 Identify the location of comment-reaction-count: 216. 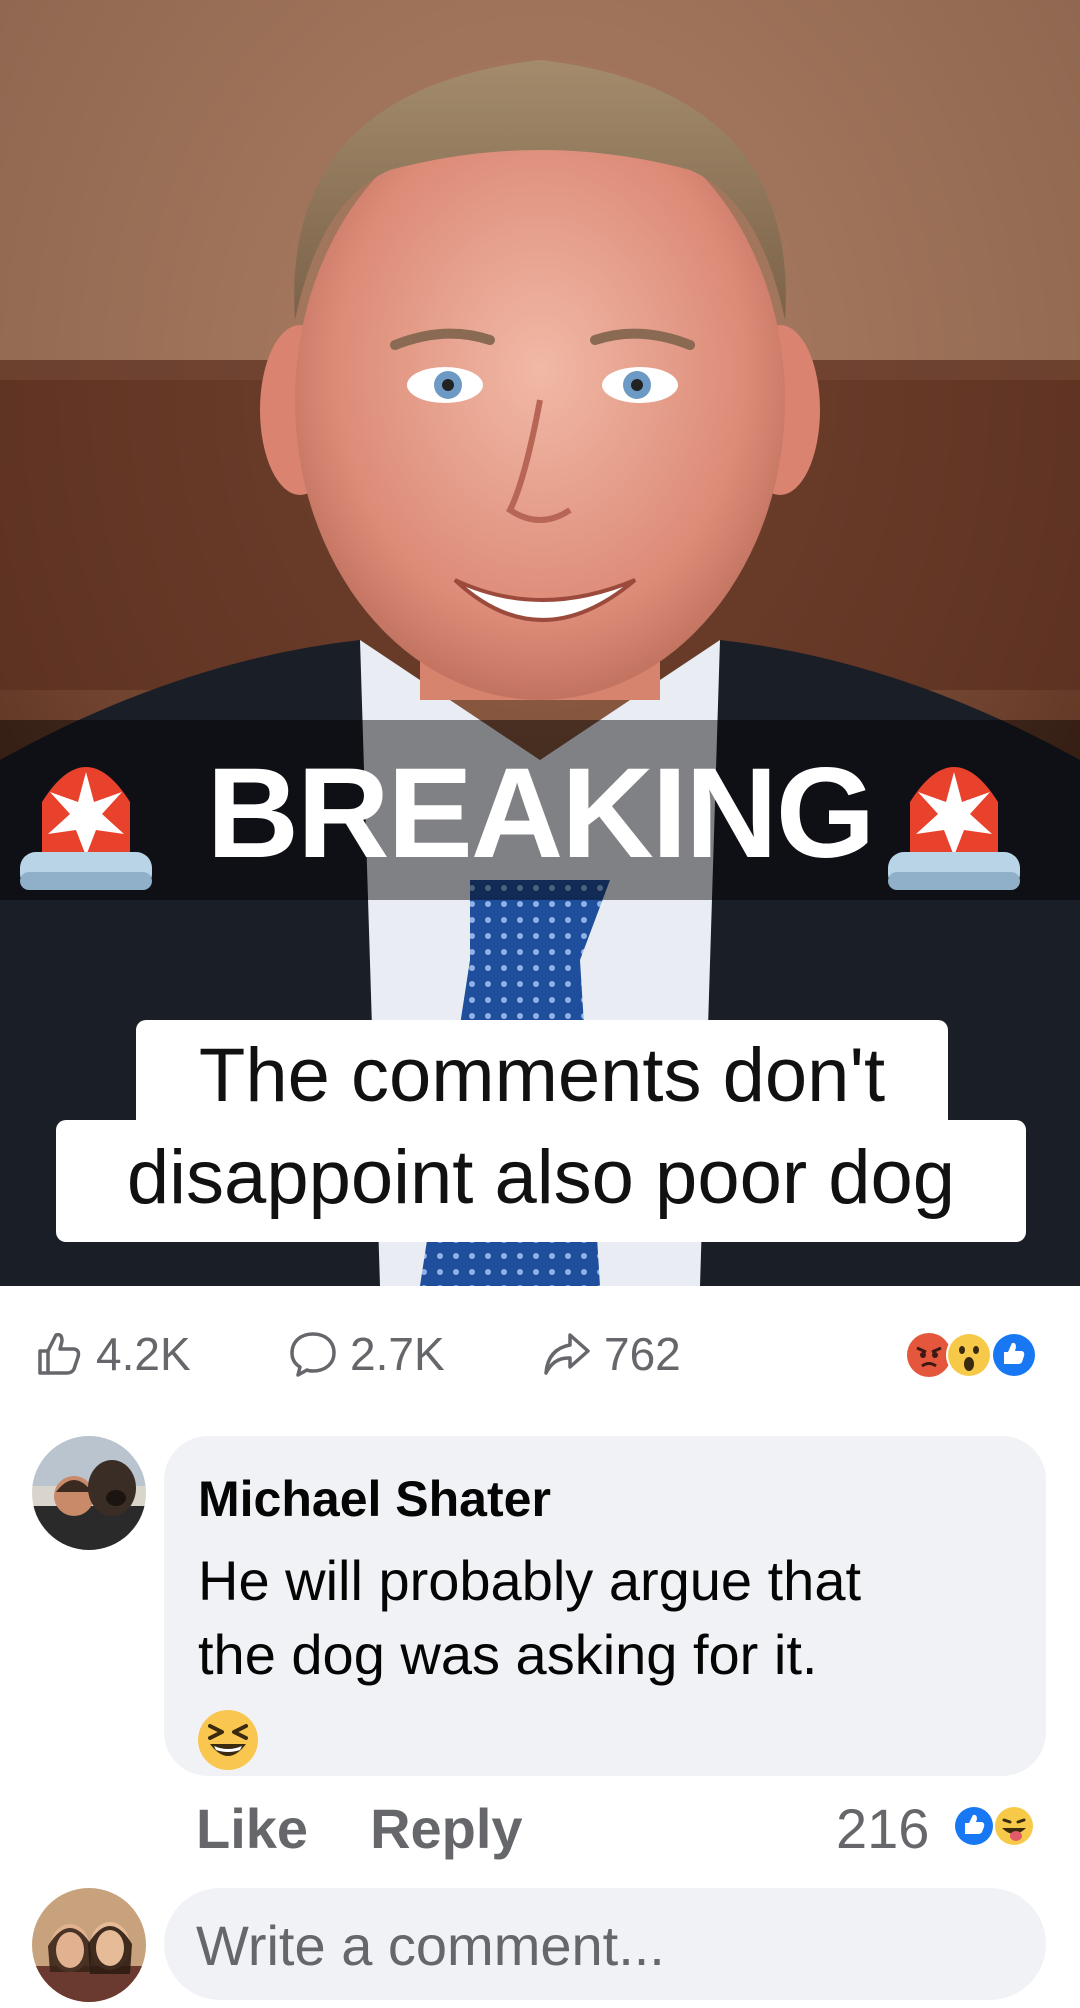
(882, 1828).